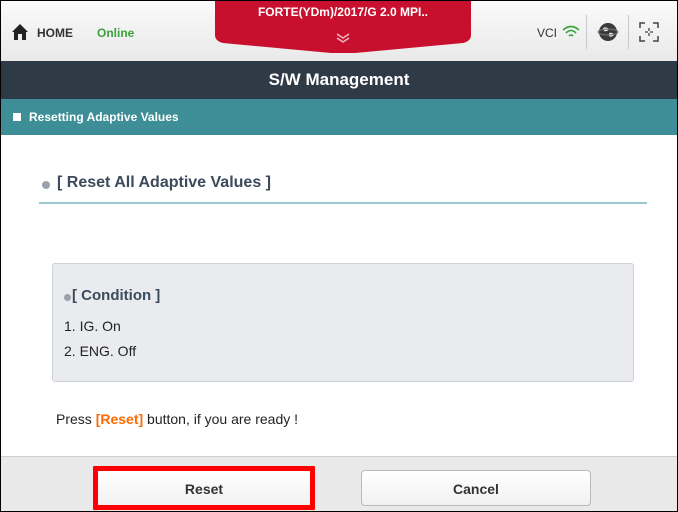 This screenshot has height=512, width=678. I want to click on reset-heading: [ Reset All Adaptive Values ], so click(164, 182).